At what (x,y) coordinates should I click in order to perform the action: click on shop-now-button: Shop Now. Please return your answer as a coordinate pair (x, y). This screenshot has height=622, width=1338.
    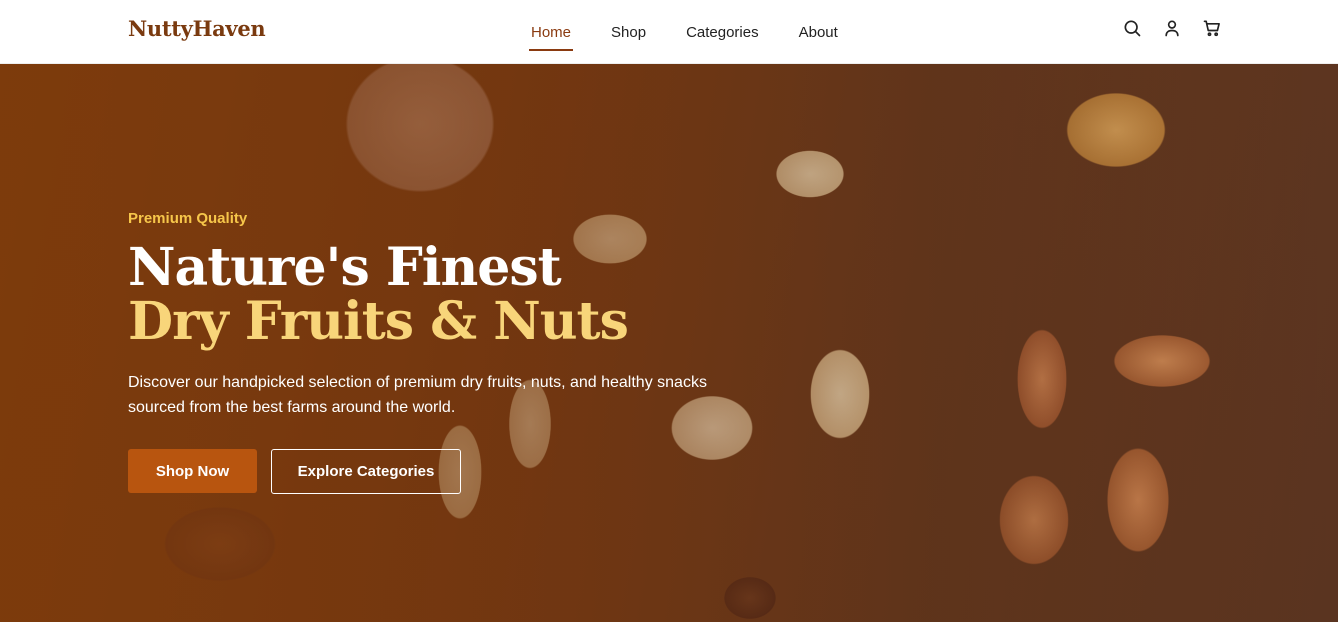
    Looking at the image, I should click on (192, 471).